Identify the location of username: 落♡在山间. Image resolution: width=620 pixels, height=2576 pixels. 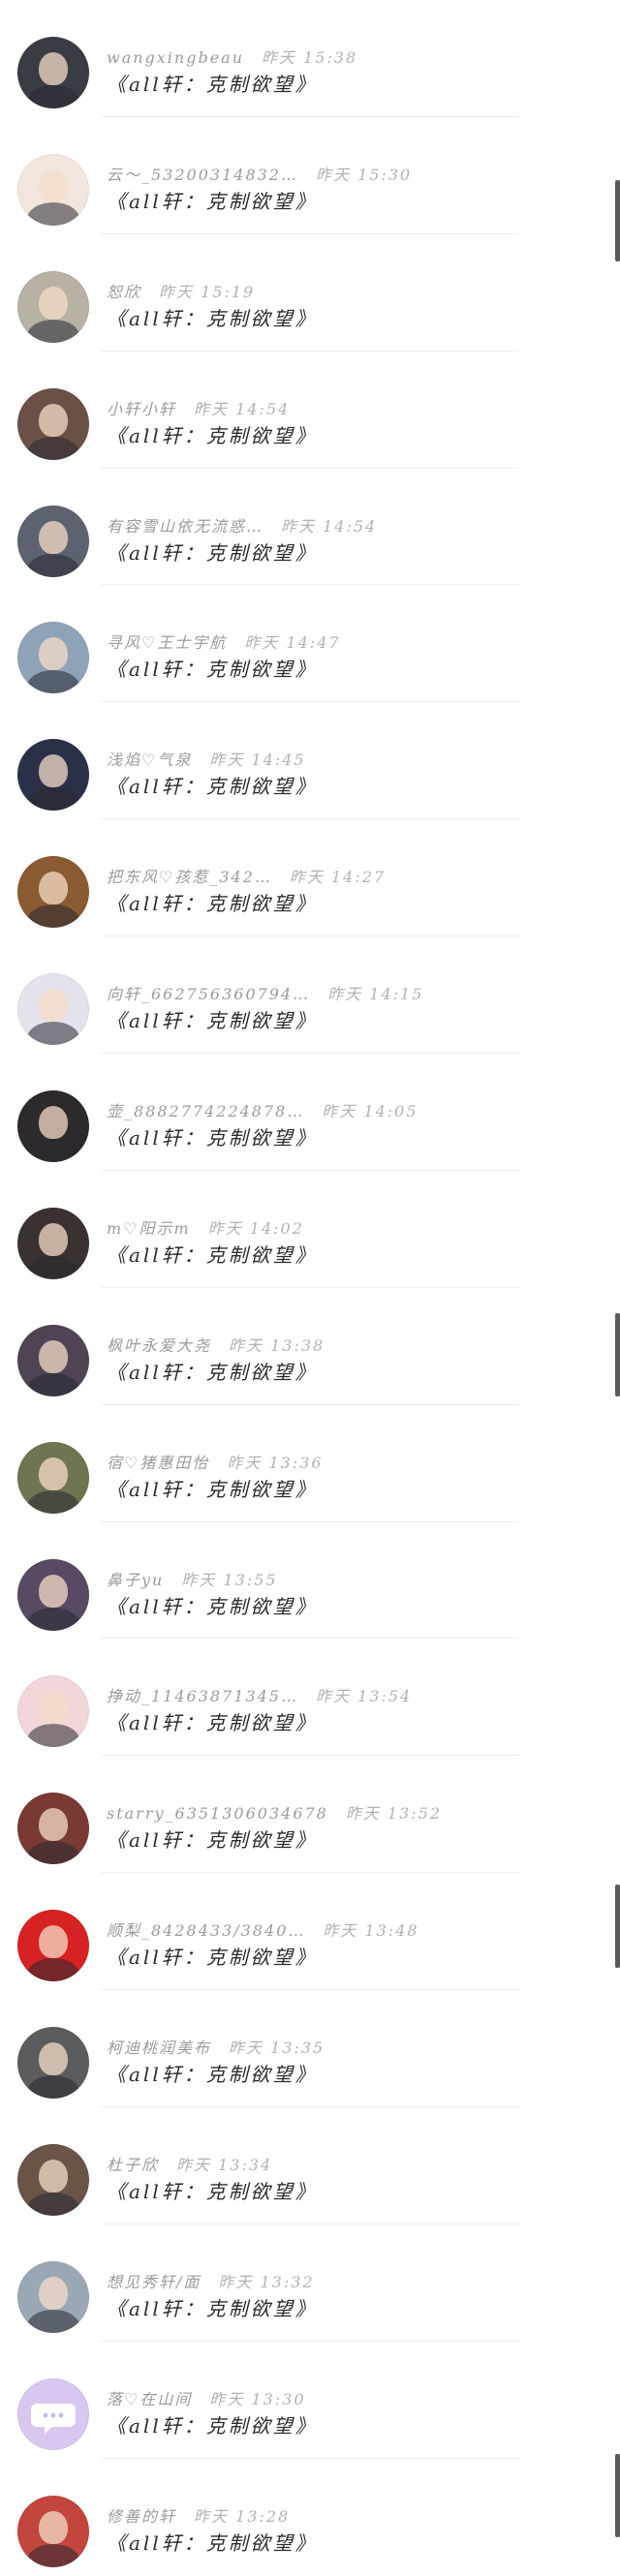
(149, 2399).